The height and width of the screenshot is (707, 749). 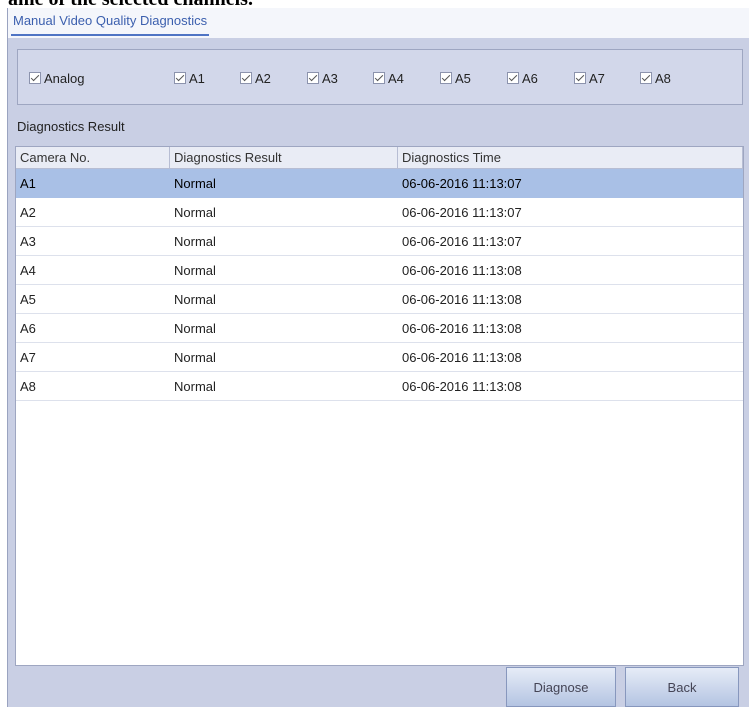 I want to click on checkbox-label: A7, so click(x=597, y=78).